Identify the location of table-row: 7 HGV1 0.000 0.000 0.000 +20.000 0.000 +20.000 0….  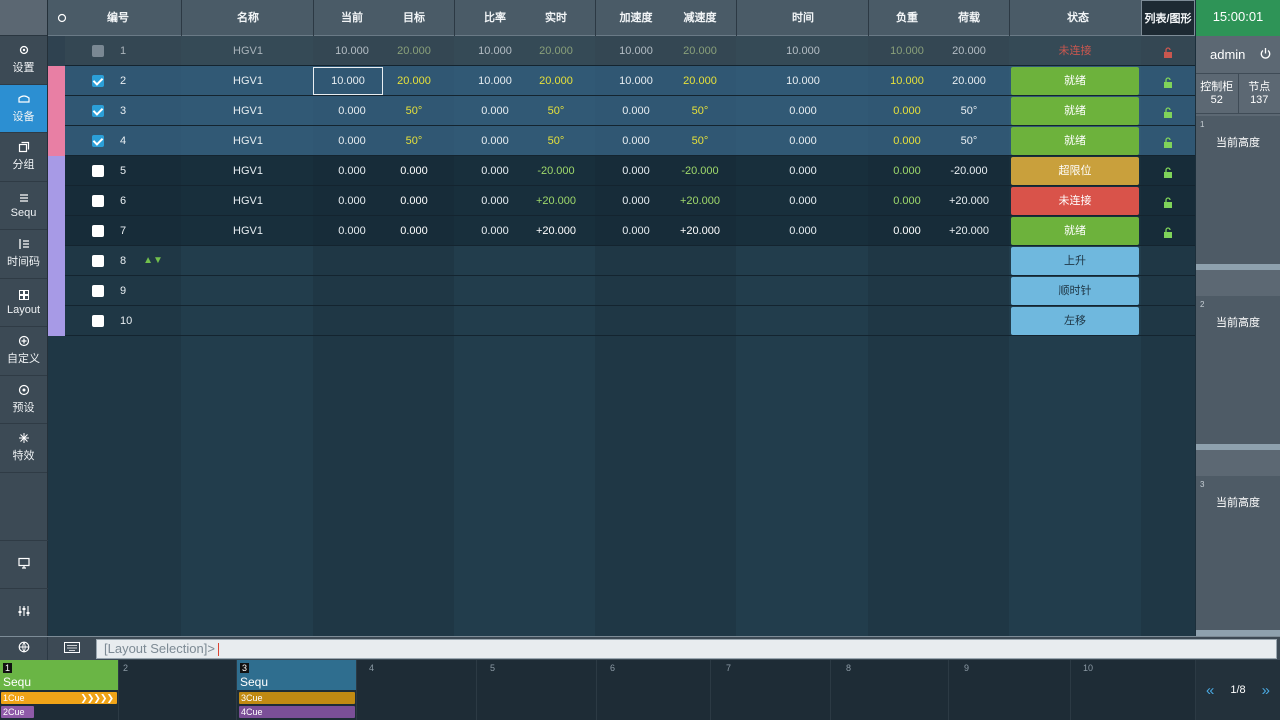
(621, 231).